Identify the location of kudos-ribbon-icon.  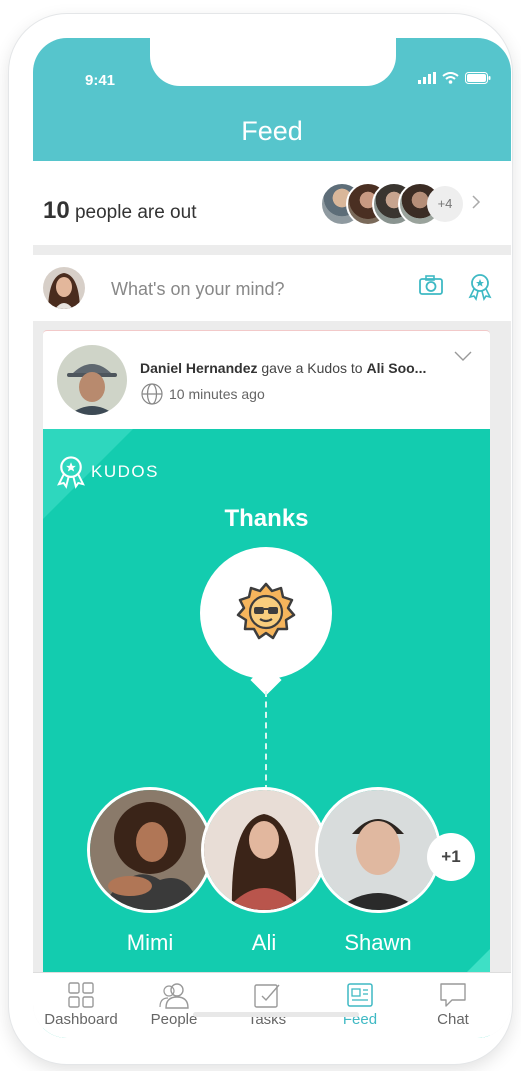
(71, 472).